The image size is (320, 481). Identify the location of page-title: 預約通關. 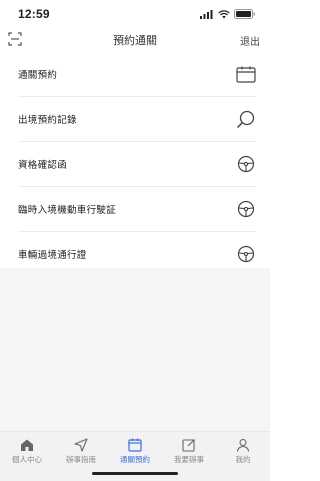
(135, 41).